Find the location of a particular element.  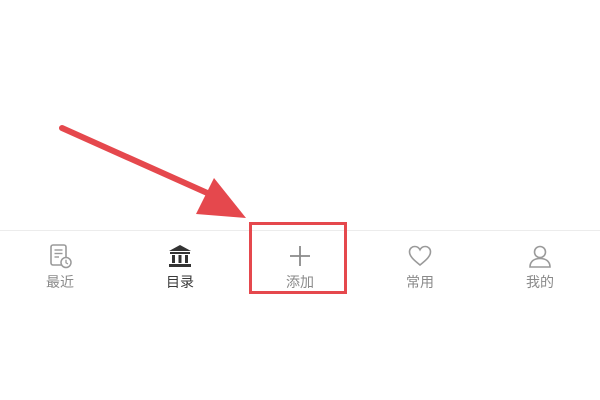

tab-recent-label: 最近 is located at coordinates (60, 283).